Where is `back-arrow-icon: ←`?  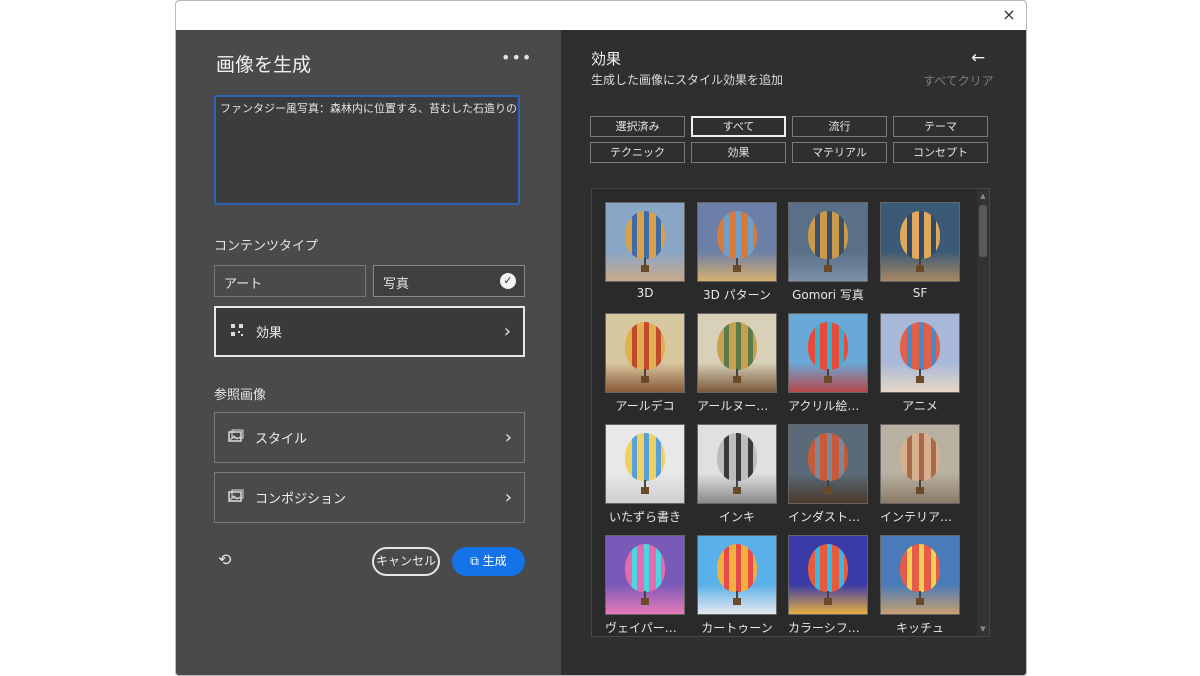
back-arrow-icon: ← is located at coordinates (978, 58).